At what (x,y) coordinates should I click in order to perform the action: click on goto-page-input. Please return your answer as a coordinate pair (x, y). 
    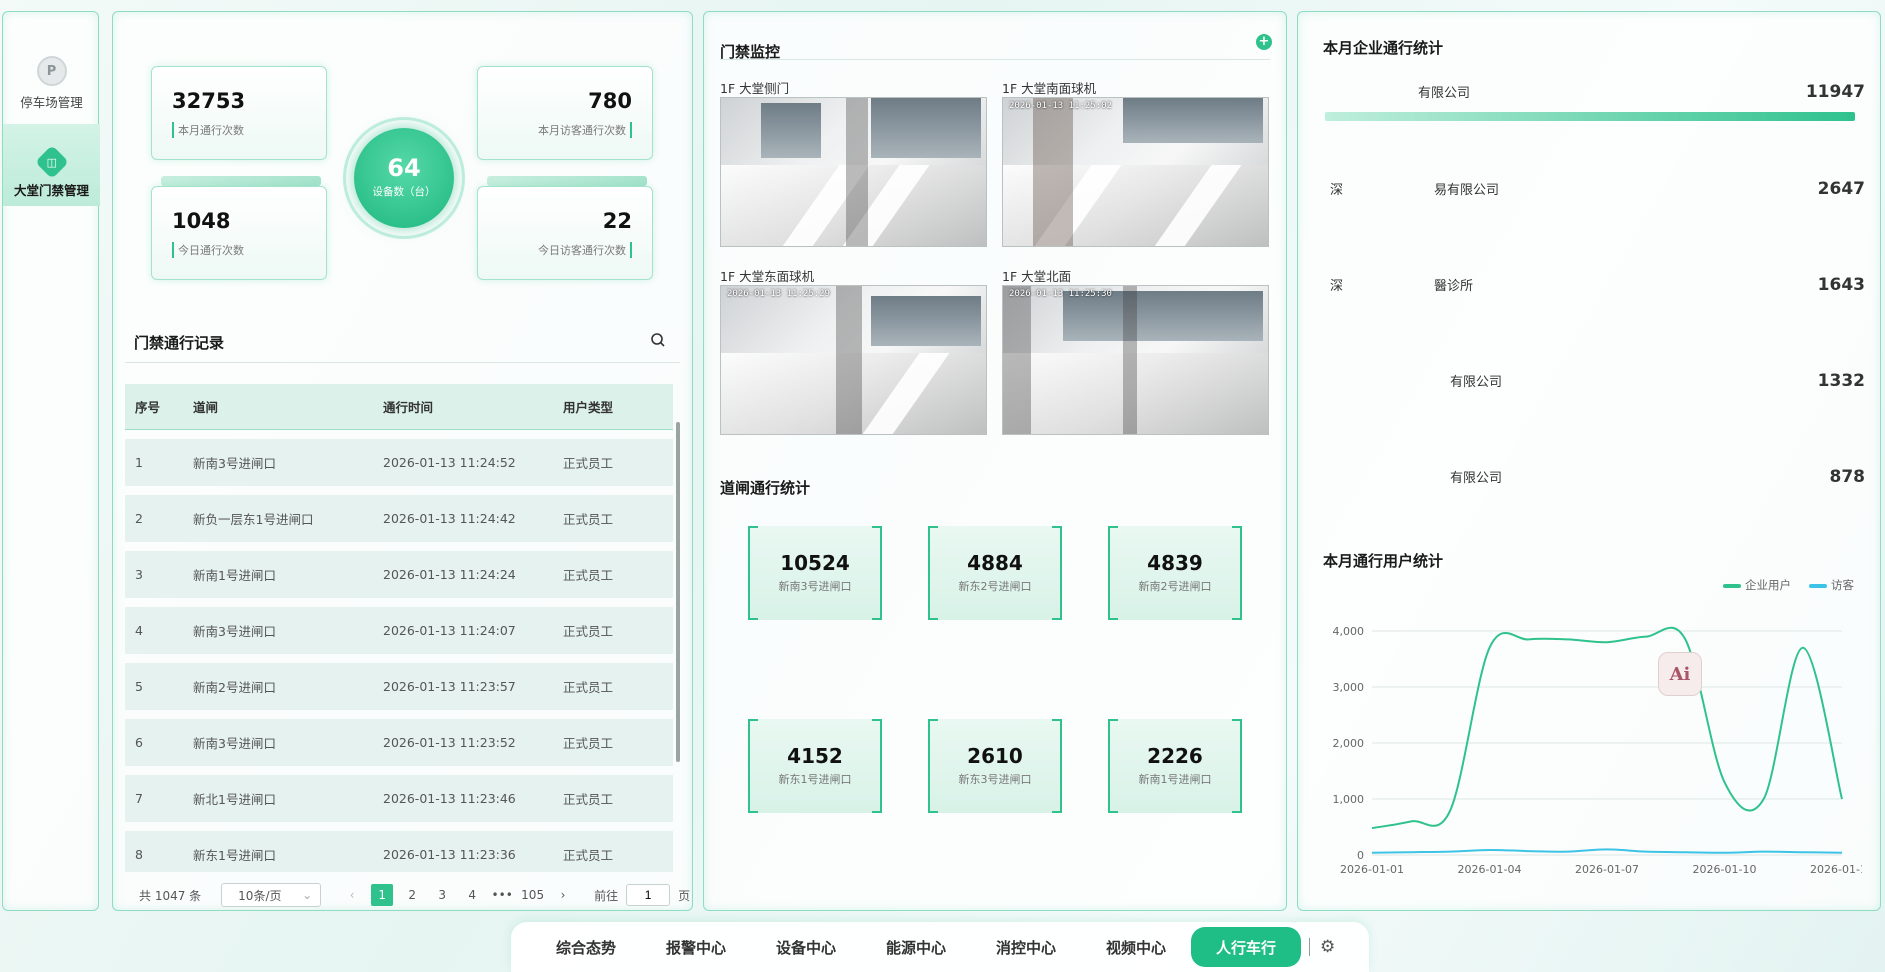
    Looking at the image, I should click on (648, 895).